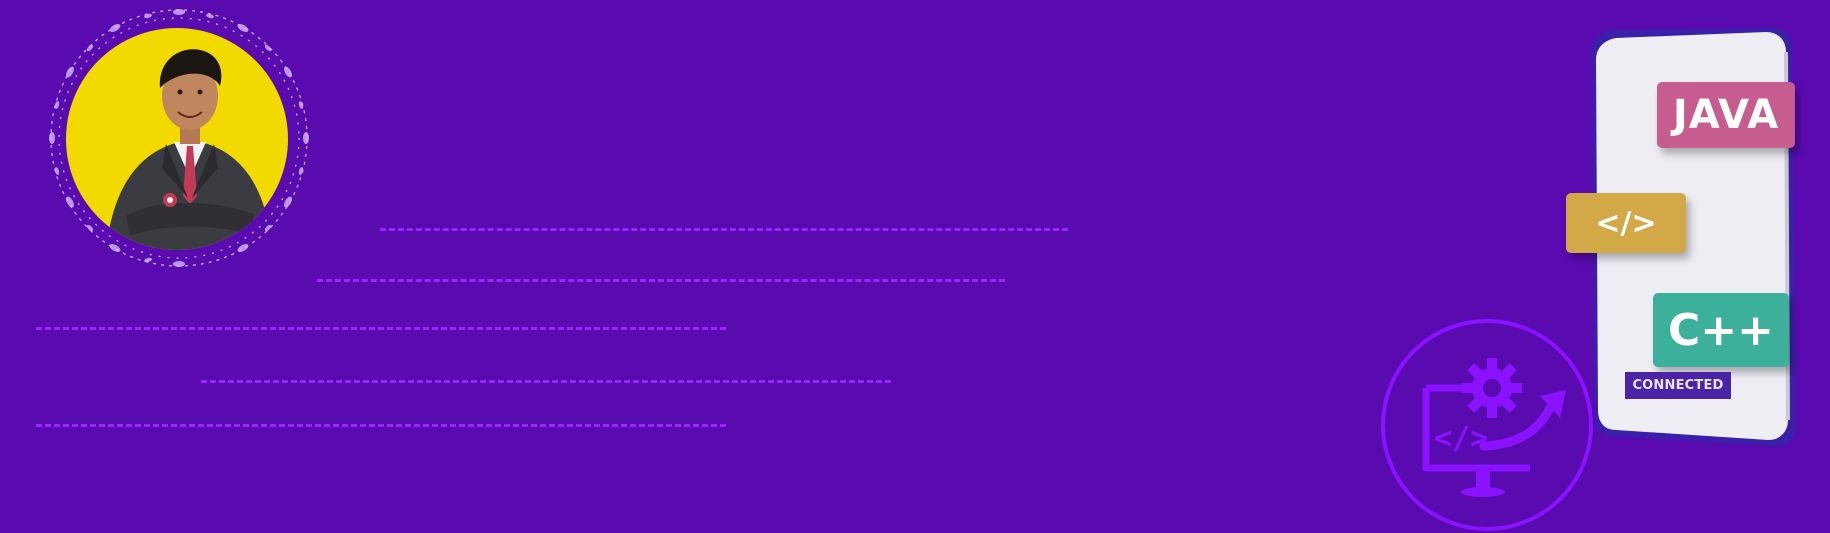  I want to click on connected-status-badge: CONNECTED, so click(1678, 385).